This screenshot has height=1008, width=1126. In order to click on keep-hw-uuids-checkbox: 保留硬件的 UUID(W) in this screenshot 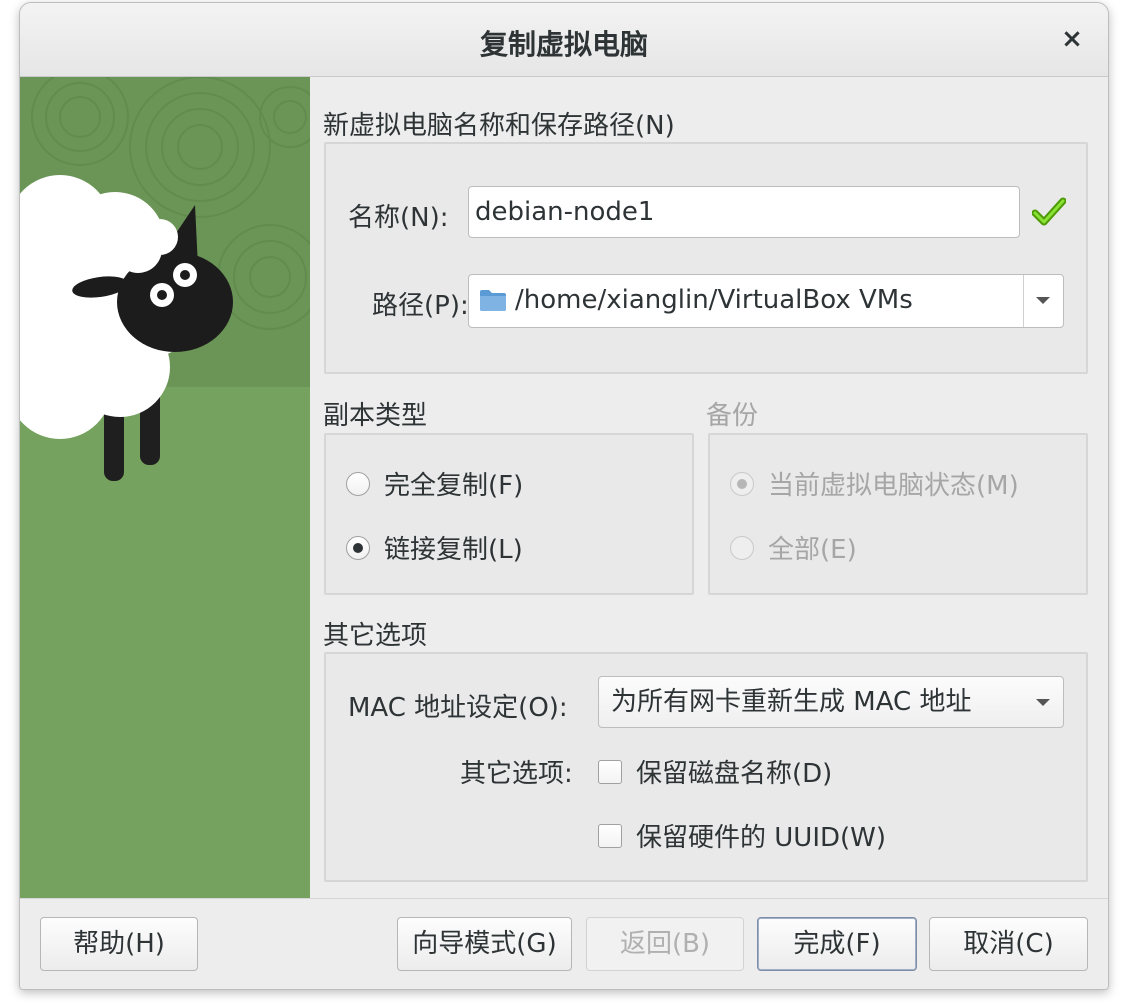, I will do `click(742, 835)`.